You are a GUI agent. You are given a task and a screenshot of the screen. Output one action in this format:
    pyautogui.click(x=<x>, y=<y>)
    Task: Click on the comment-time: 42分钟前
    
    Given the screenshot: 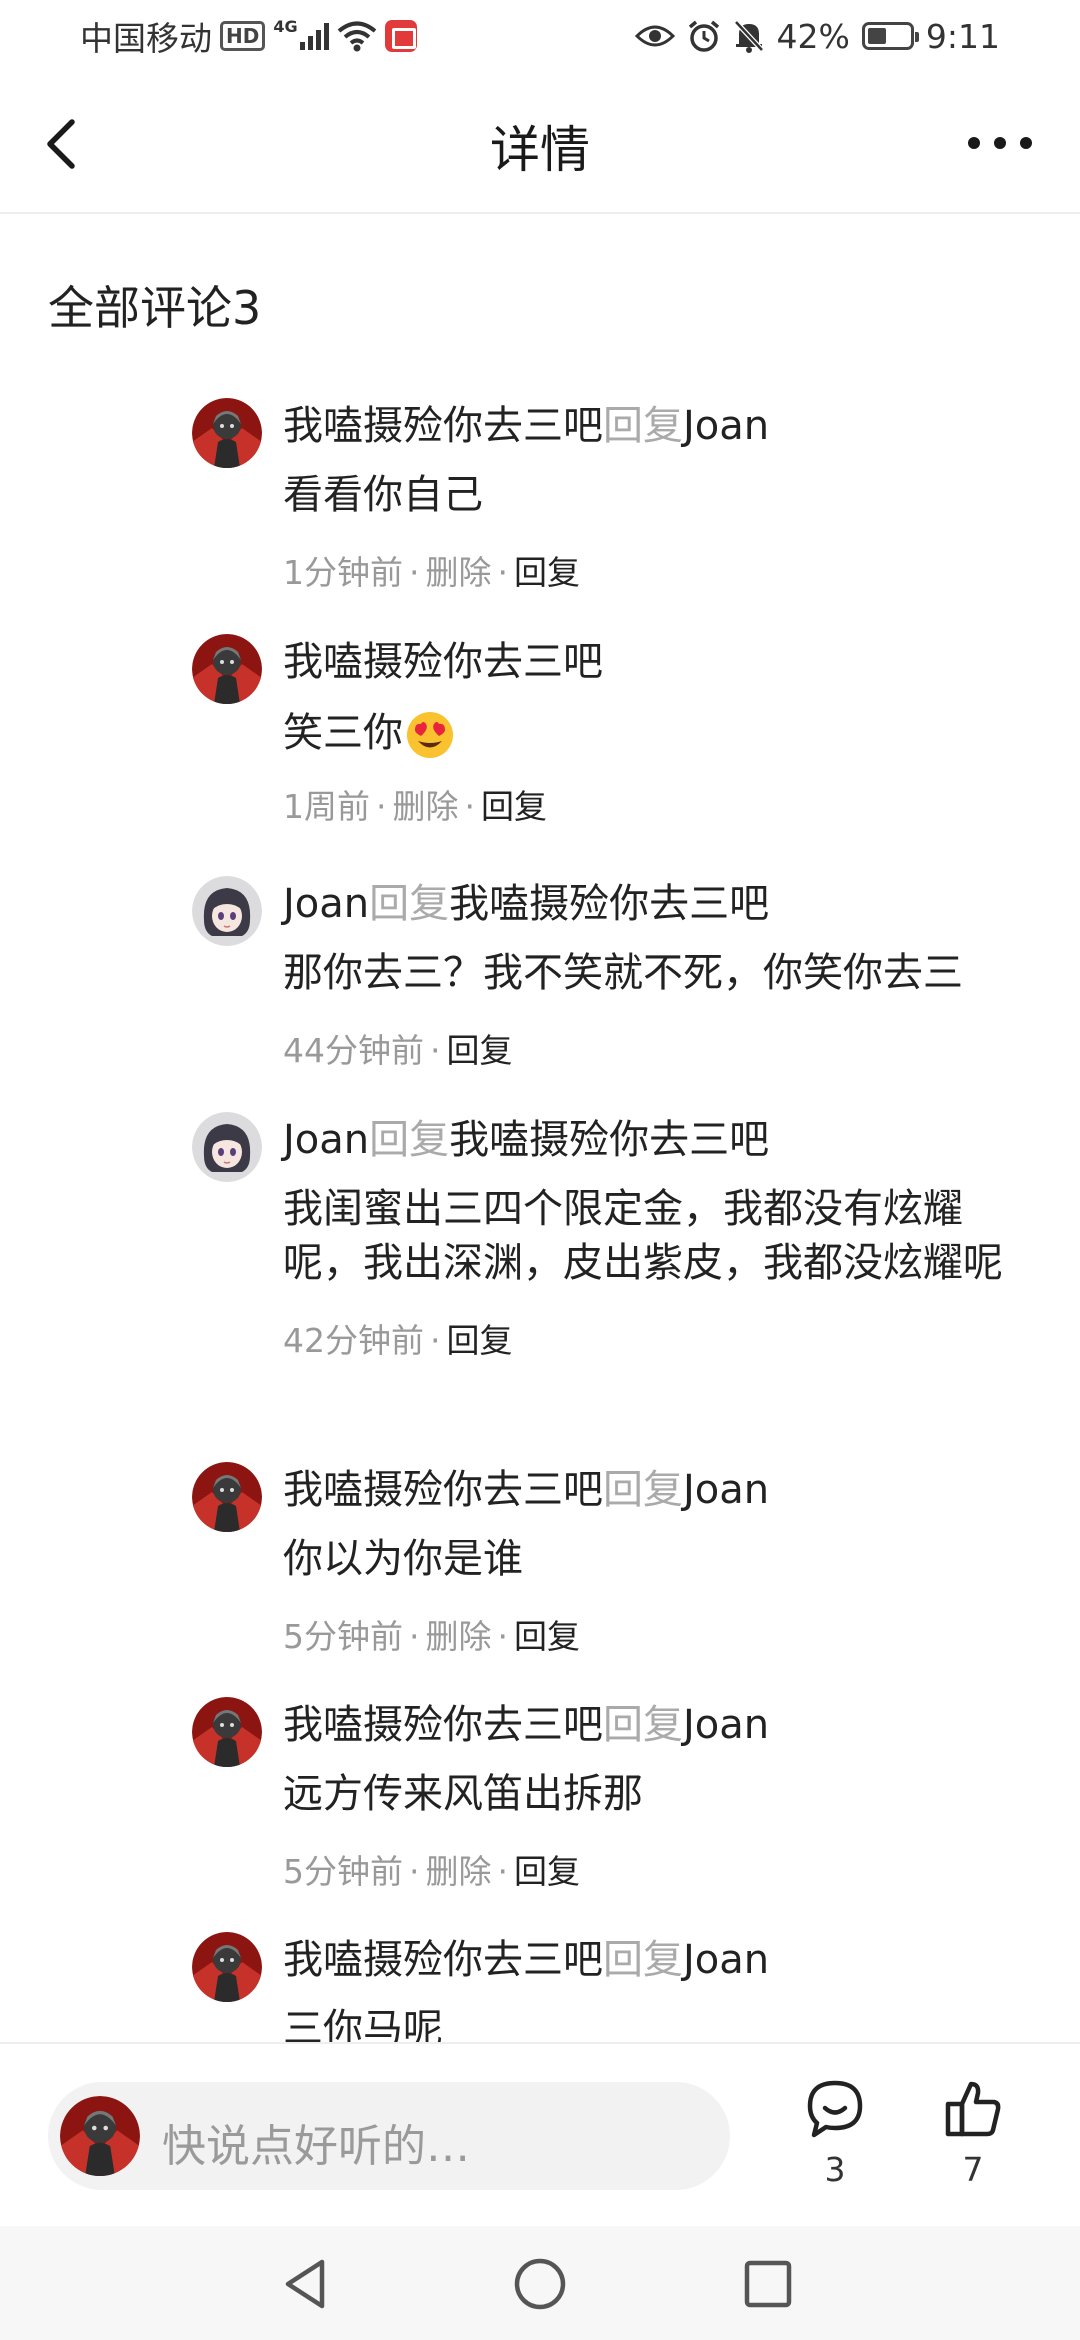 What is the action you would take?
    pyautogui.click(x=353, y=1340)
    